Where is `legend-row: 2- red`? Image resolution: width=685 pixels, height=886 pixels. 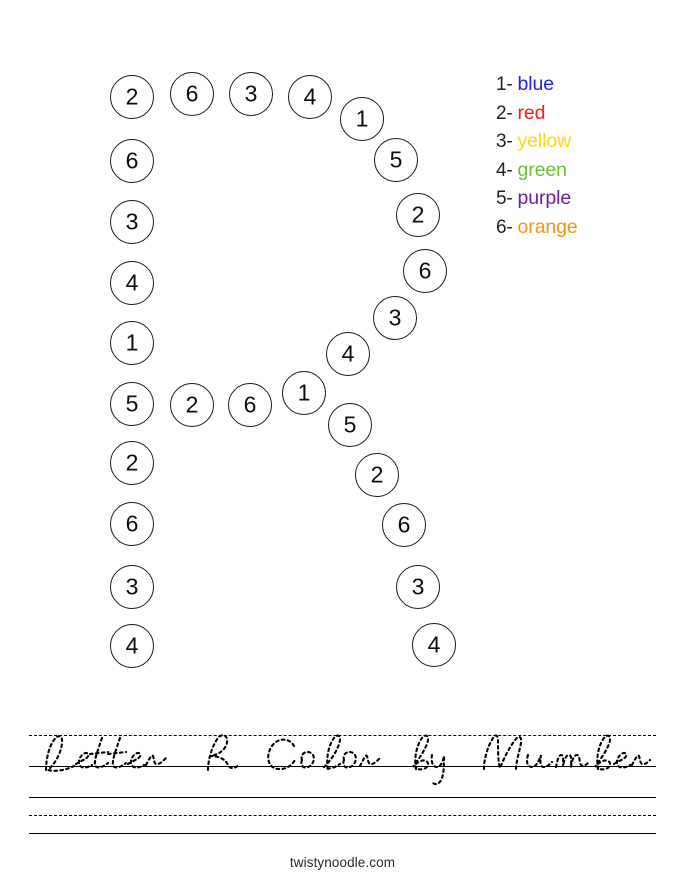
legend-row: 2- red is located at coordinates (581, 113).